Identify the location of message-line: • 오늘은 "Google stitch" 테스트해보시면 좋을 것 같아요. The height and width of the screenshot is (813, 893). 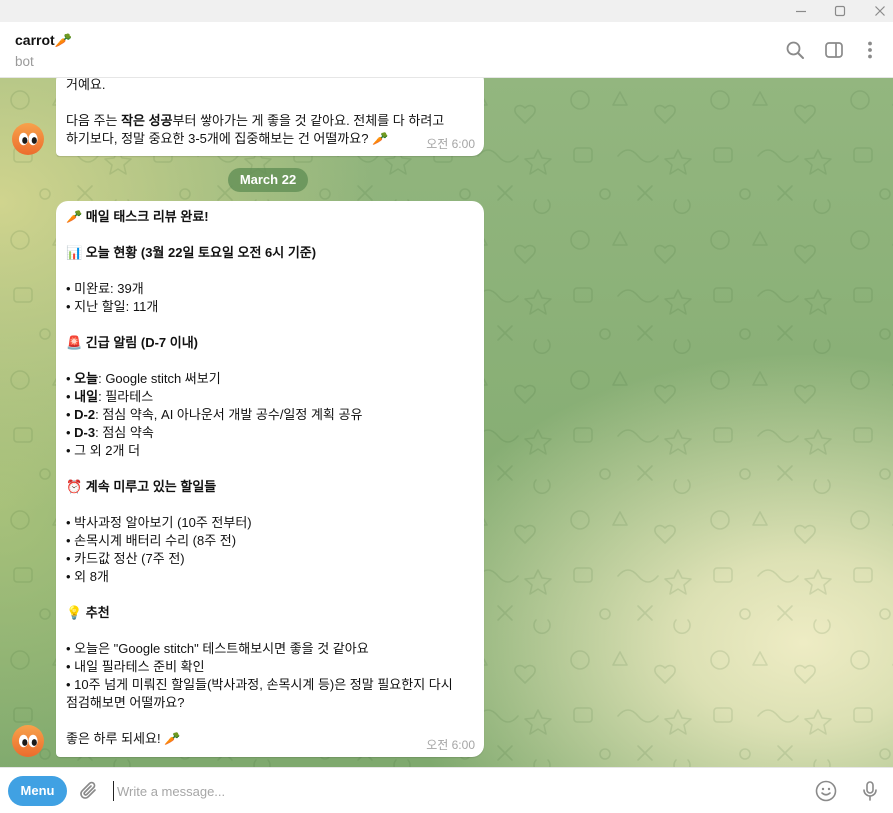
(270, 649).